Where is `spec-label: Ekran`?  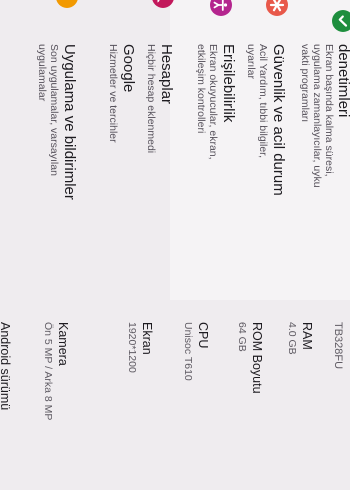
spec-label: Ekran is located at coordinates (147, 338).